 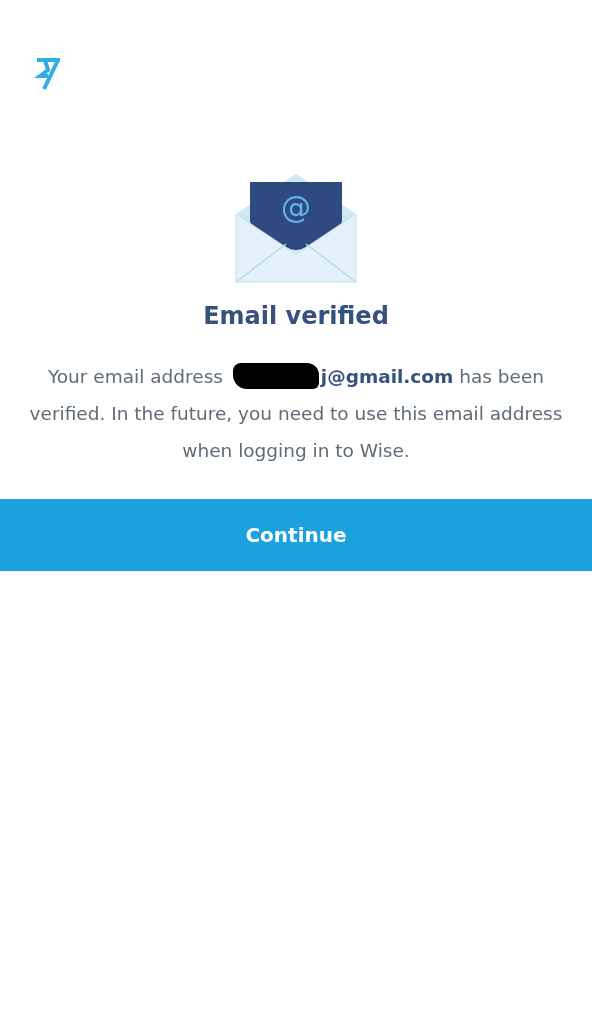 What do you see at coordinates (296, 228) in the screenshot?
I see `envelope-icon: @` at bounding box center [296, 228].